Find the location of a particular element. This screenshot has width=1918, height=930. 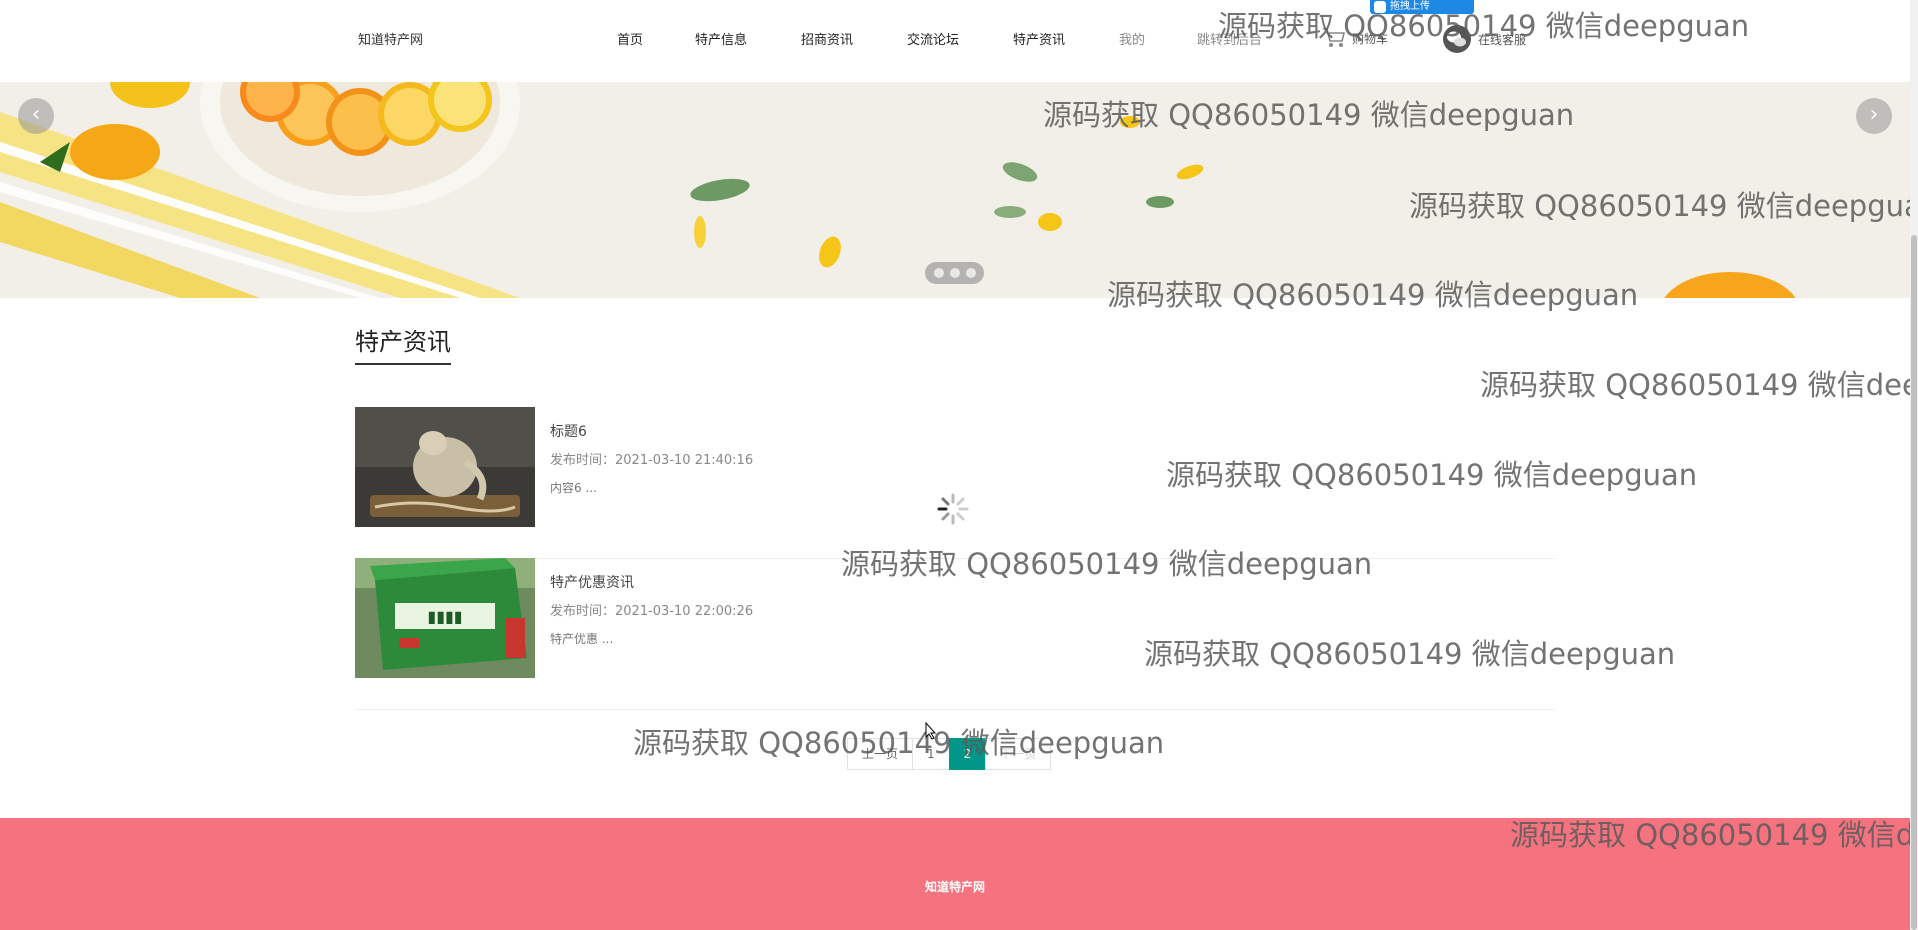

cart-icon is located at coordinates (1334, 37).